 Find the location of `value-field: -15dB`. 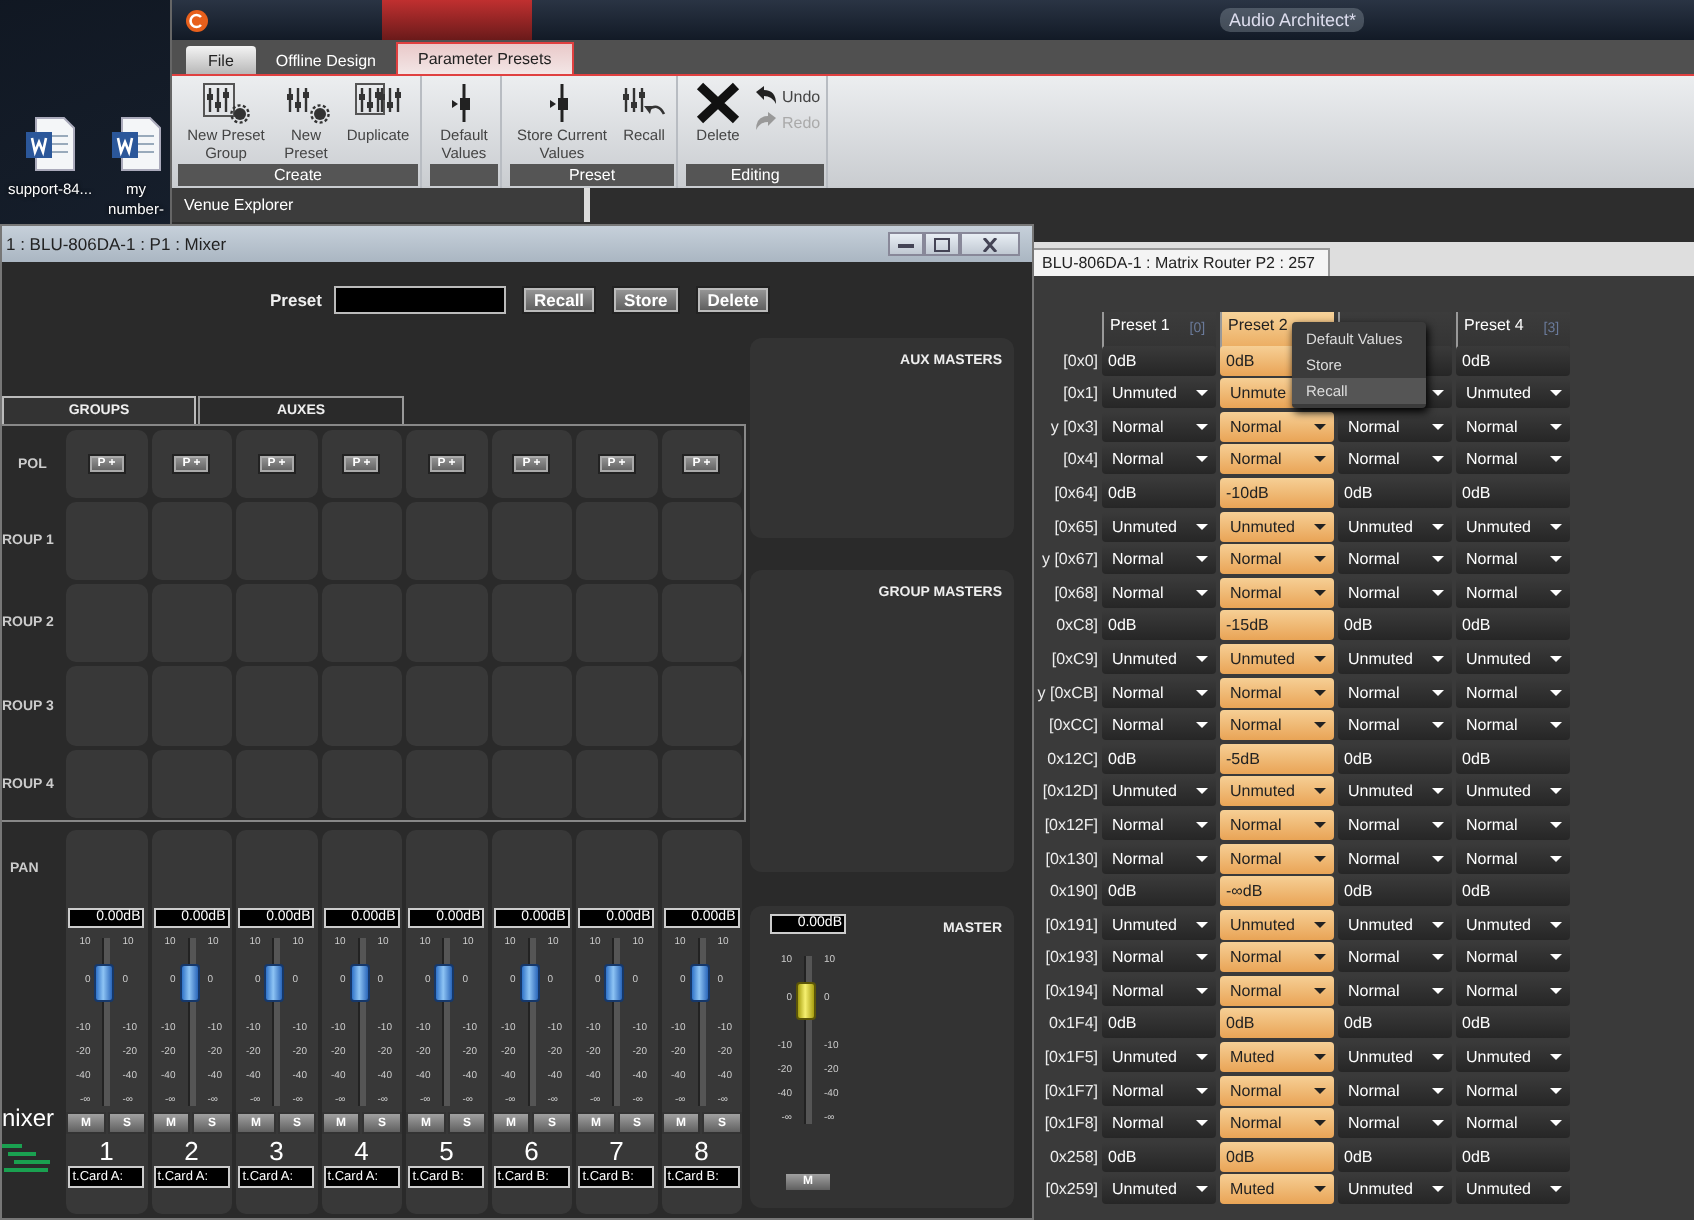

value-field: -15dB is located at coordinates (1277, 625).